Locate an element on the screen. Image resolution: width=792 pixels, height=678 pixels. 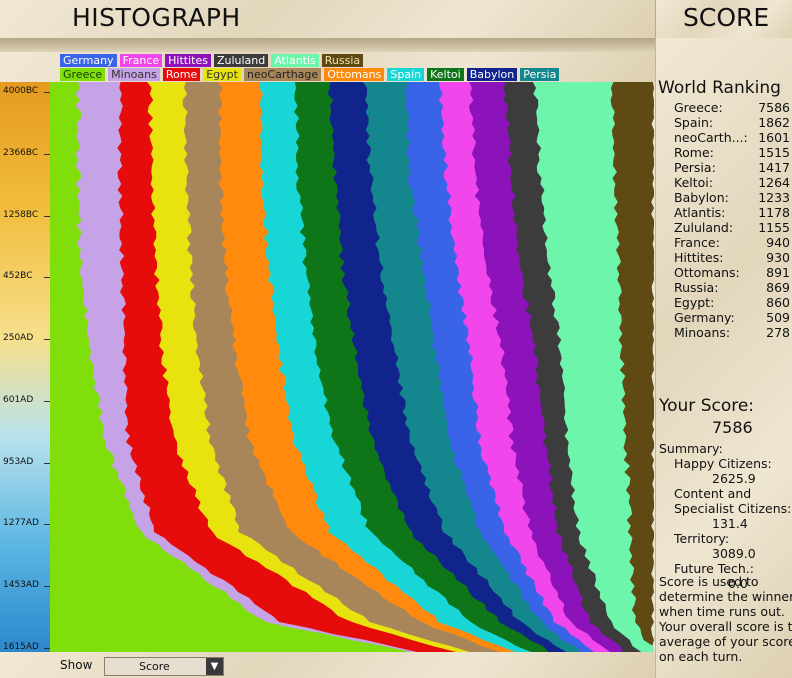
time-tick-label: 250AD is located at coordinates (25, 338).